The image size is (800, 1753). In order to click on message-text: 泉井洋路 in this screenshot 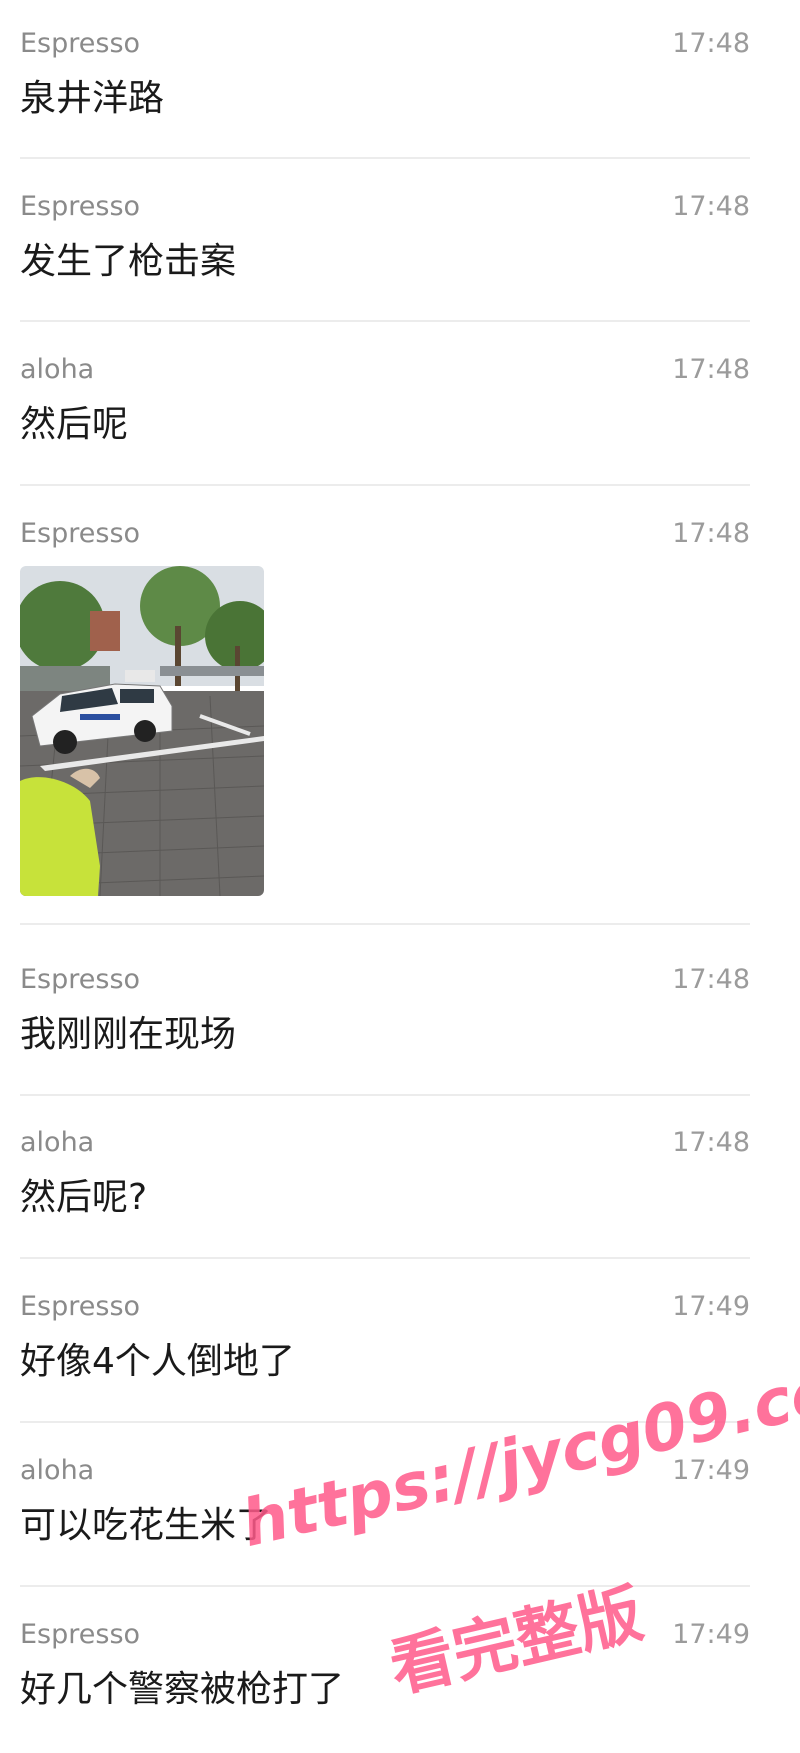, I will do `click(92, 98)`.